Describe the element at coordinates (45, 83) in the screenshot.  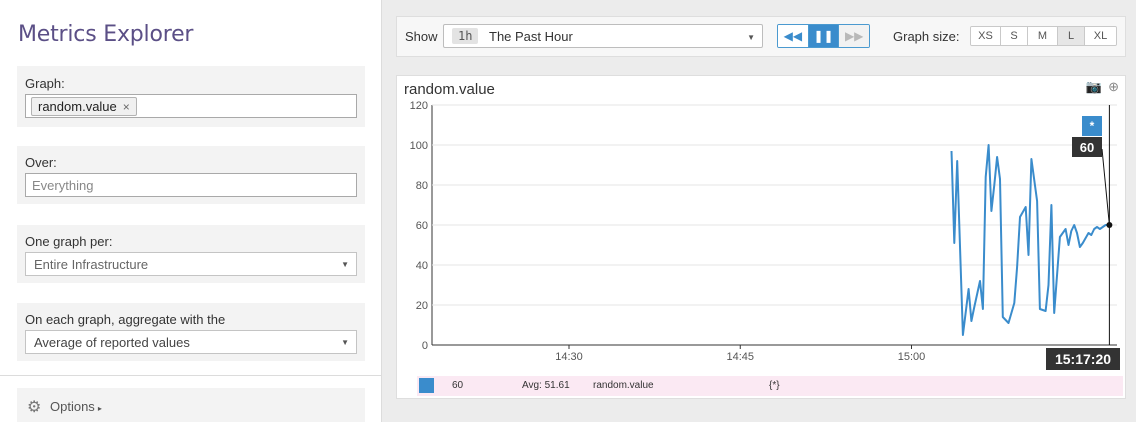
I see `graph-label: Graph:` at that location.